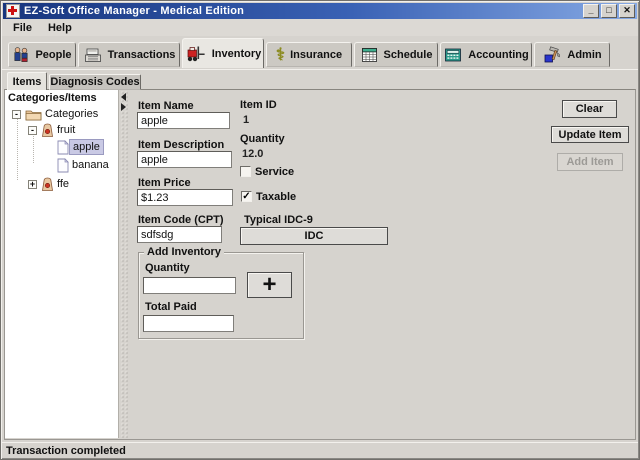 This screenshot has width=640, height=460. Describe the element at coordinates (134, 11) in the screenshot. I see `window-title: EZ-Soft Office Manager - Medical Edition` at that location.